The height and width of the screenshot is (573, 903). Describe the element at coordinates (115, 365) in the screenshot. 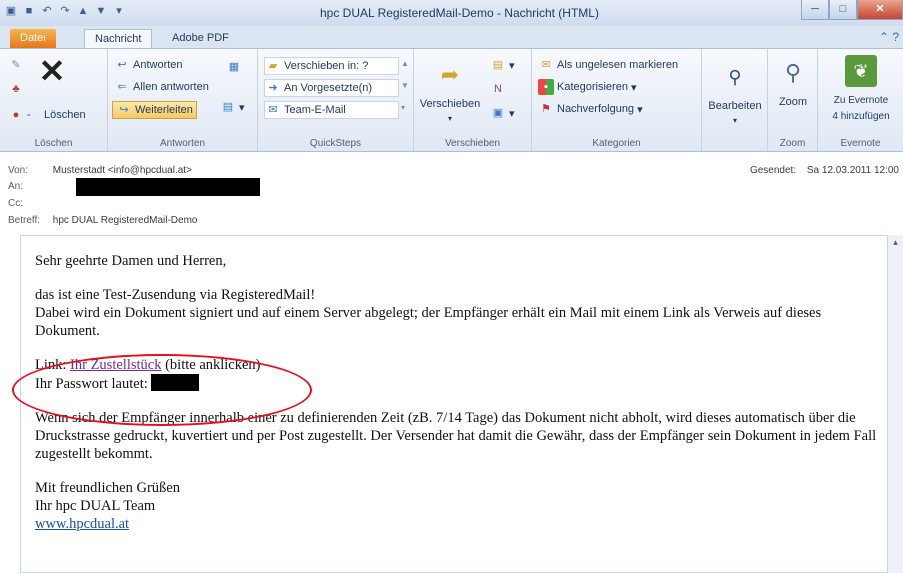

I see `zustellstueck-link: Ihr Zustellstück` at that location.